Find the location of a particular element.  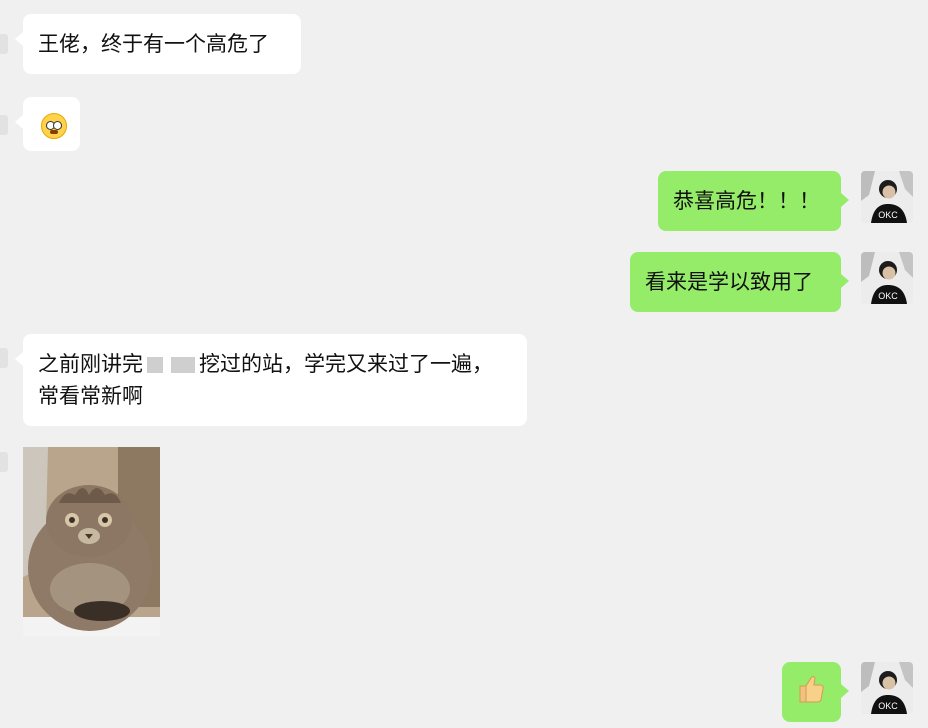

cat-photo-image is located at coordinates (91, 541).